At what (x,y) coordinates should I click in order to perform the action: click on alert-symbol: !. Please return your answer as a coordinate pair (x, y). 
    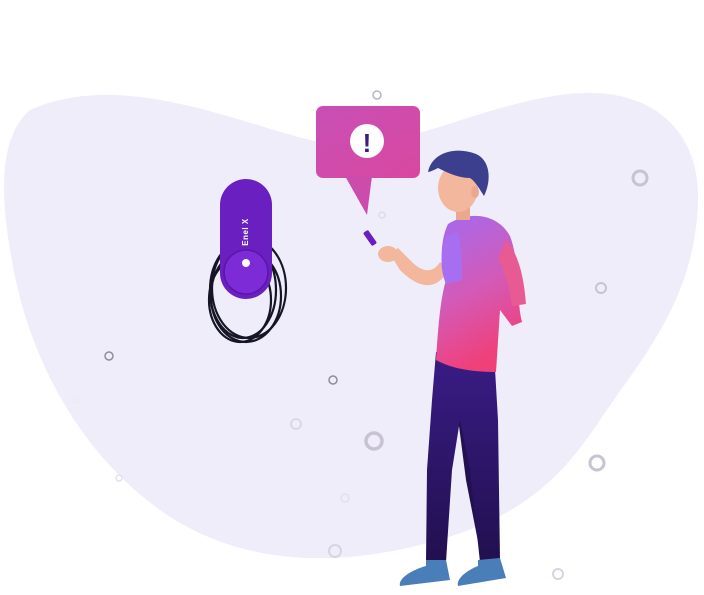
    Looking at the image, I should click on (367, 143).